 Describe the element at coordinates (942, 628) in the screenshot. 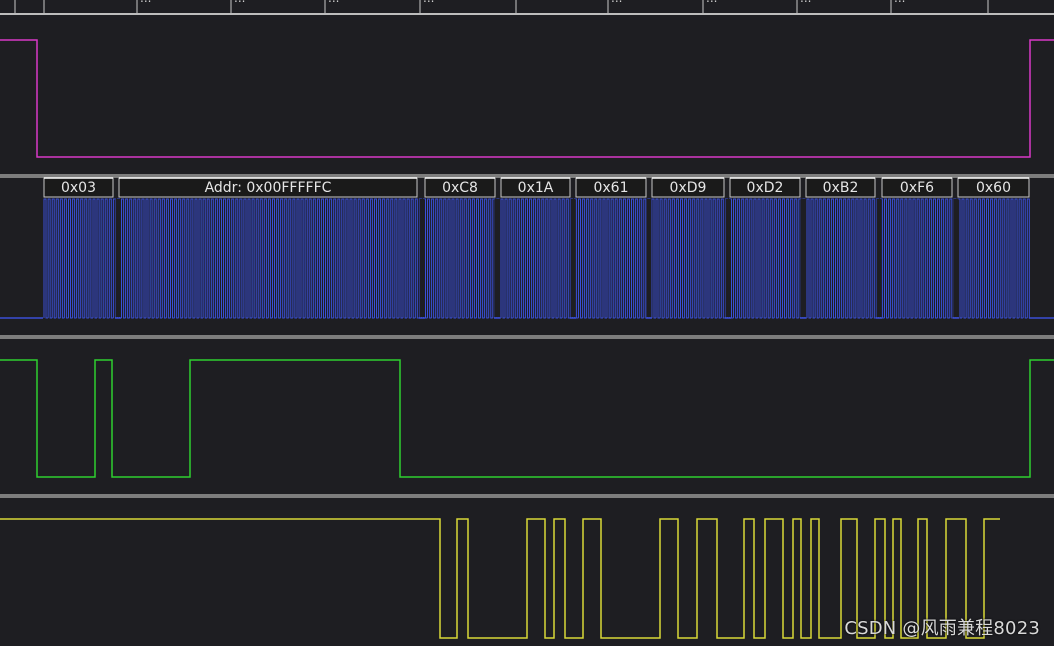

I see `watermark-text: CSDN @风雨兼程8023` at that location.